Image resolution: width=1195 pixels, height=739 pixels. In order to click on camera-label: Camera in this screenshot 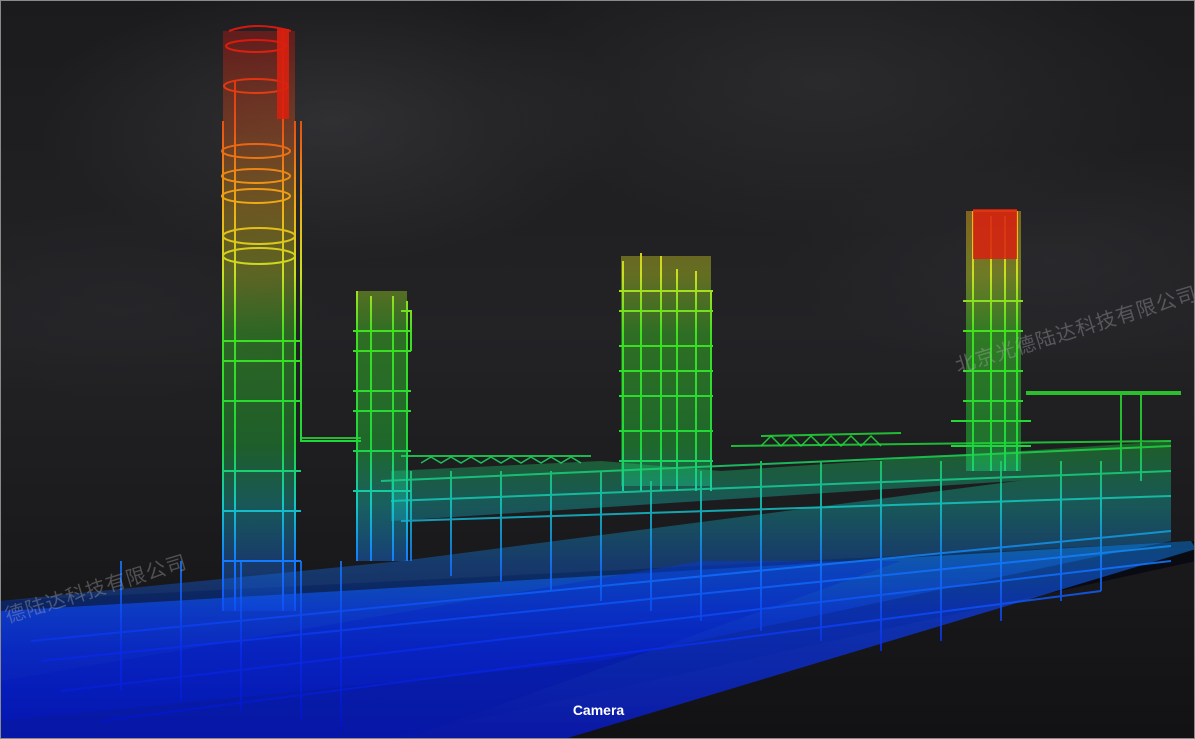, I will do `click(598, 710)`.